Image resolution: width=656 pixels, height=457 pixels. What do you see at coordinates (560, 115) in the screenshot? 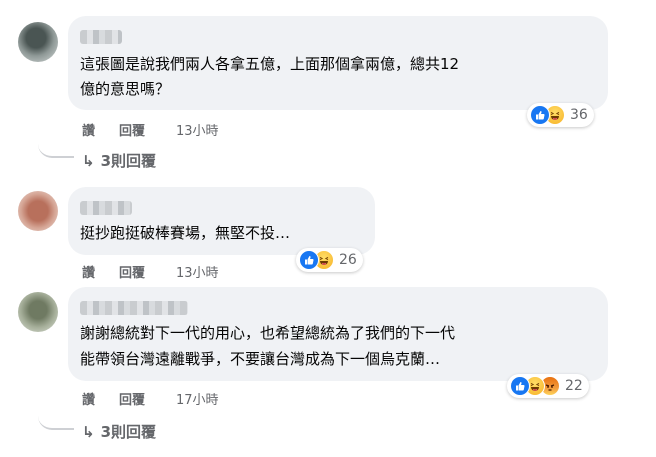
I see `reaction-summary: 36` at bounding box center [560, 115].